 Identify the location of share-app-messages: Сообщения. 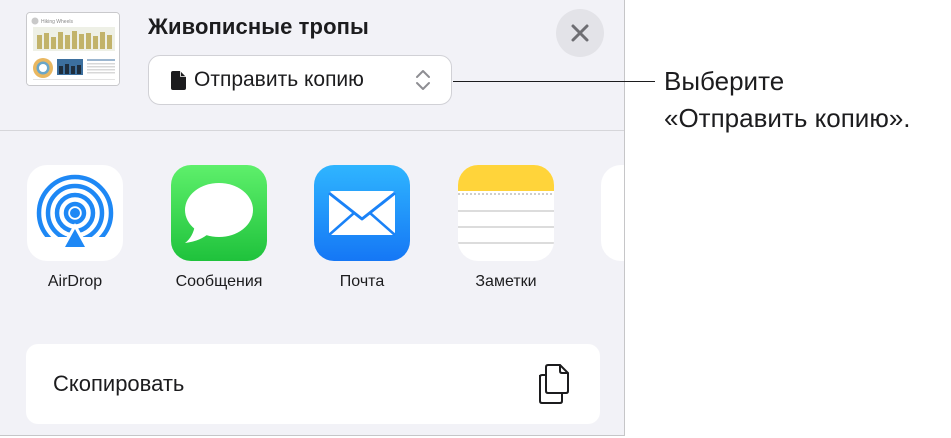
(219, 228).